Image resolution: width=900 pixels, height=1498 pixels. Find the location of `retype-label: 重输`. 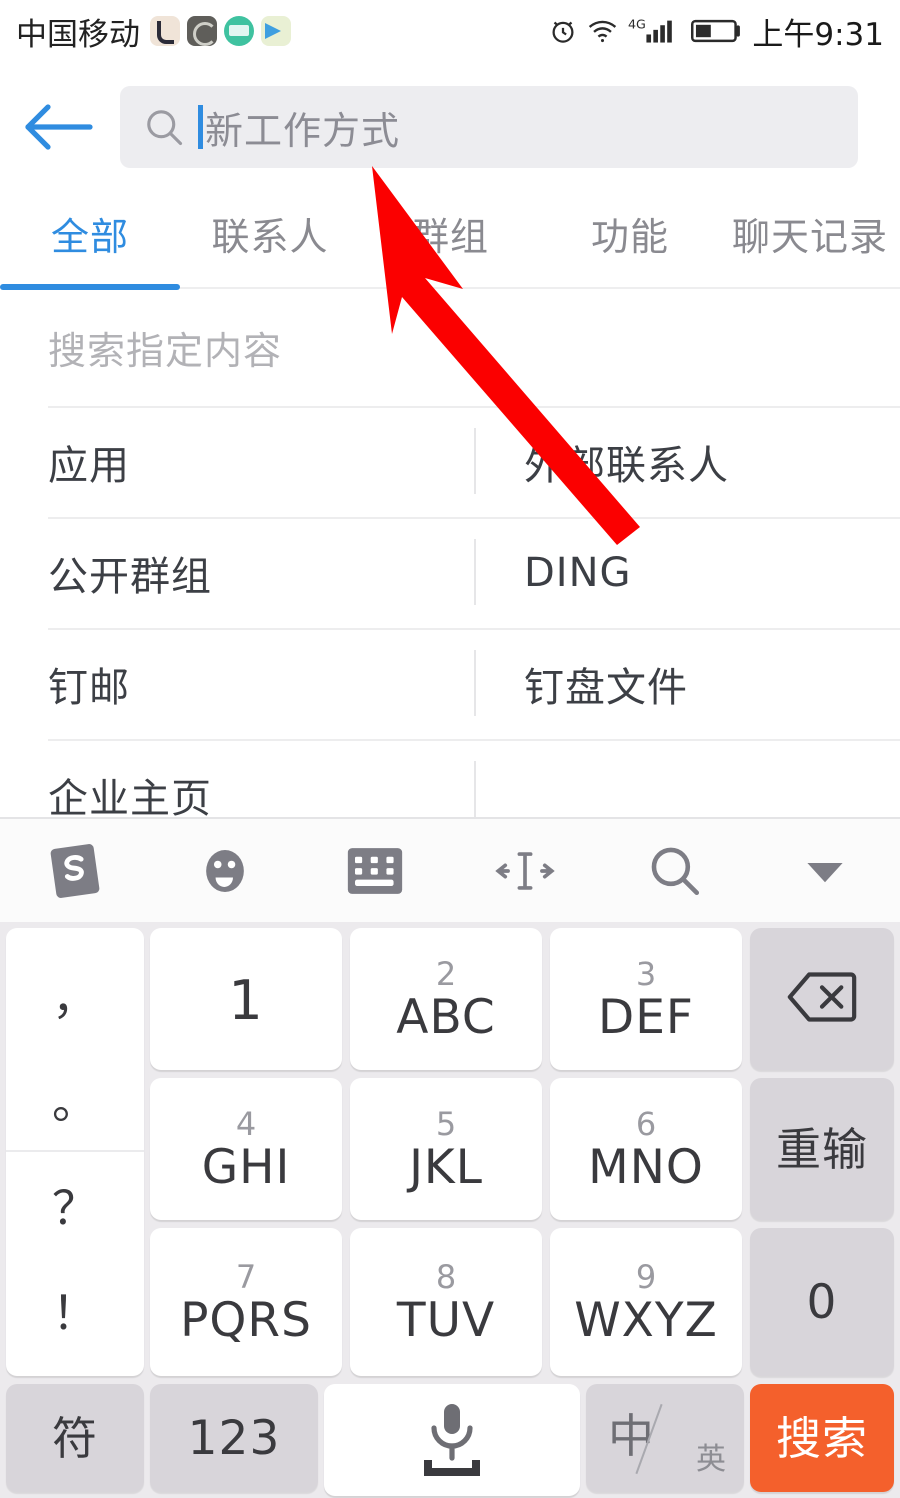

retype-label: 重输 is located at coordinates (821, 1149).